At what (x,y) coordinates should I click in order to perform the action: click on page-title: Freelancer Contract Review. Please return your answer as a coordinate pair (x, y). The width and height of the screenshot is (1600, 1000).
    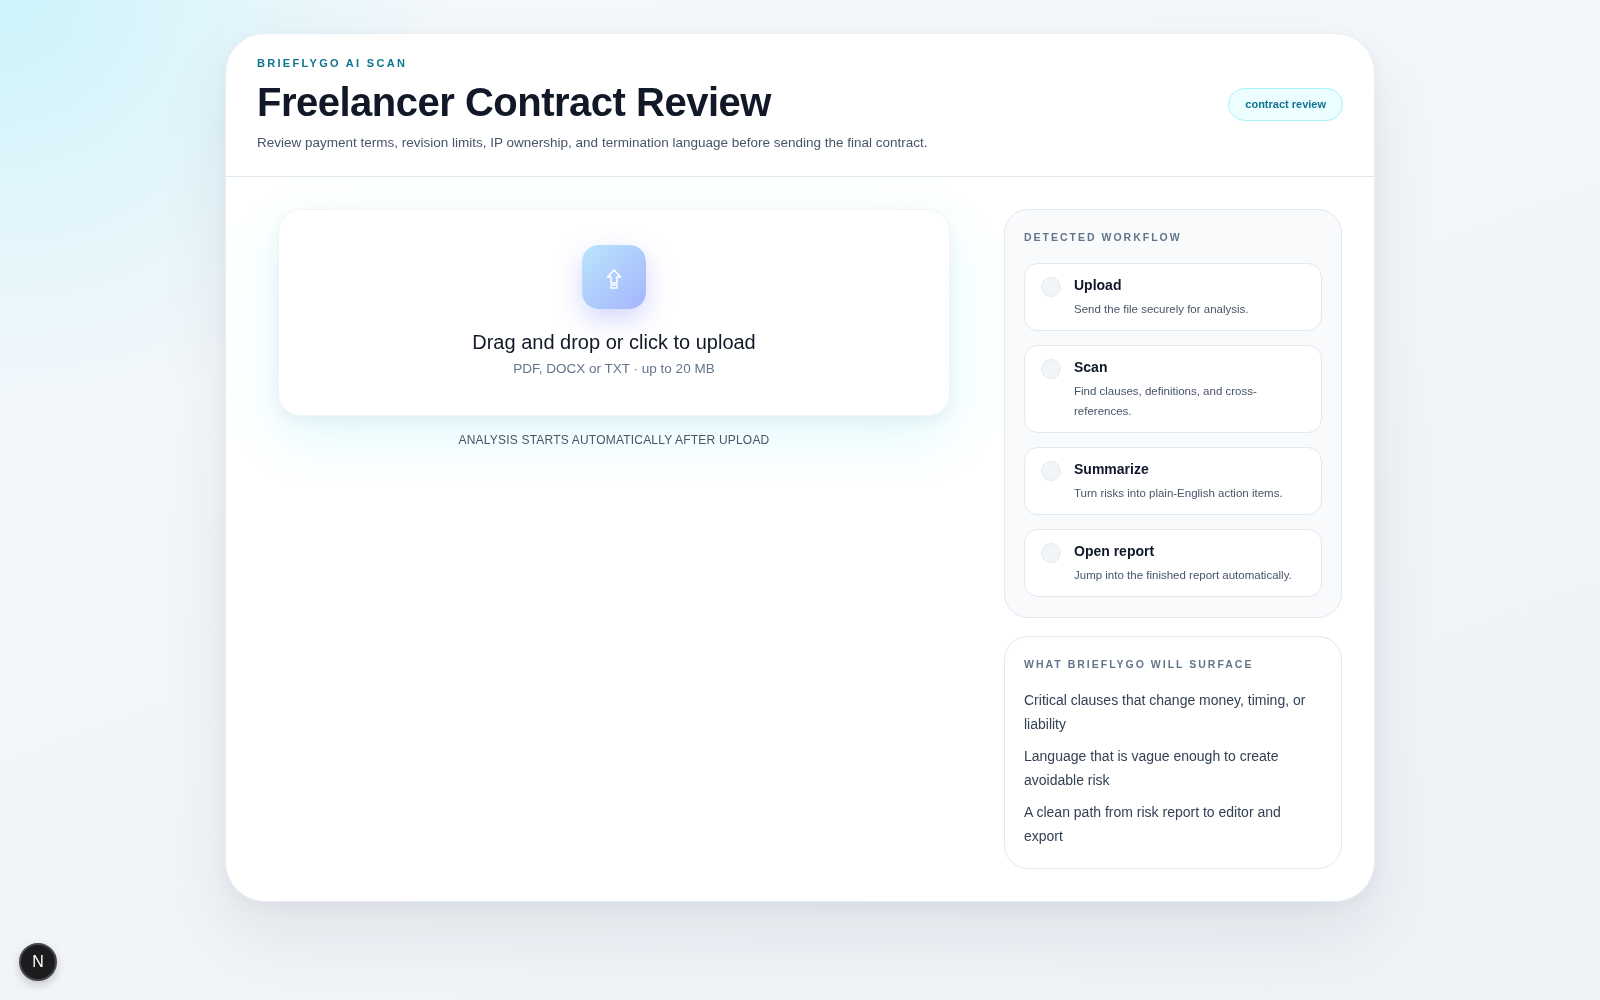
    Looking at the image, I should click on (514, 102).